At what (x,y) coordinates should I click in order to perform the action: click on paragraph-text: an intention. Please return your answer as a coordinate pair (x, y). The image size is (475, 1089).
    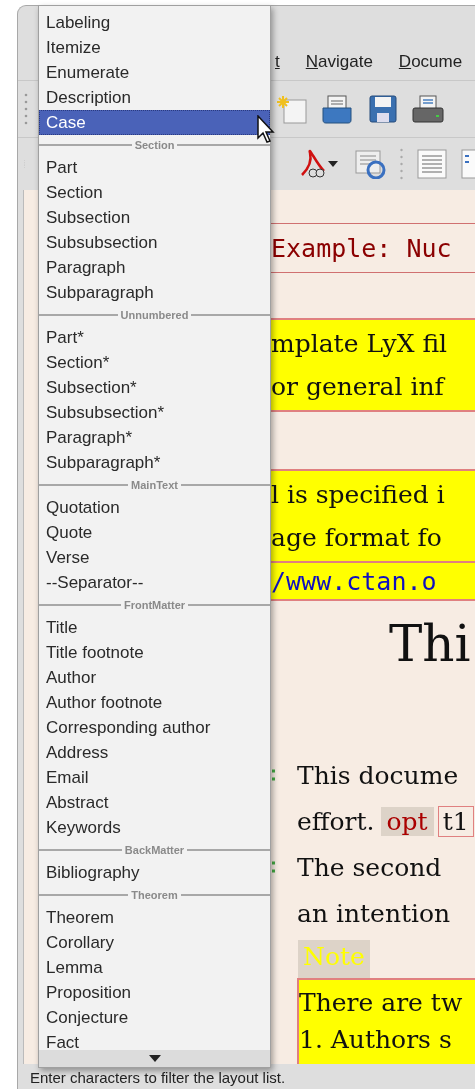
    Looking at the image, I should click on (374, 913).